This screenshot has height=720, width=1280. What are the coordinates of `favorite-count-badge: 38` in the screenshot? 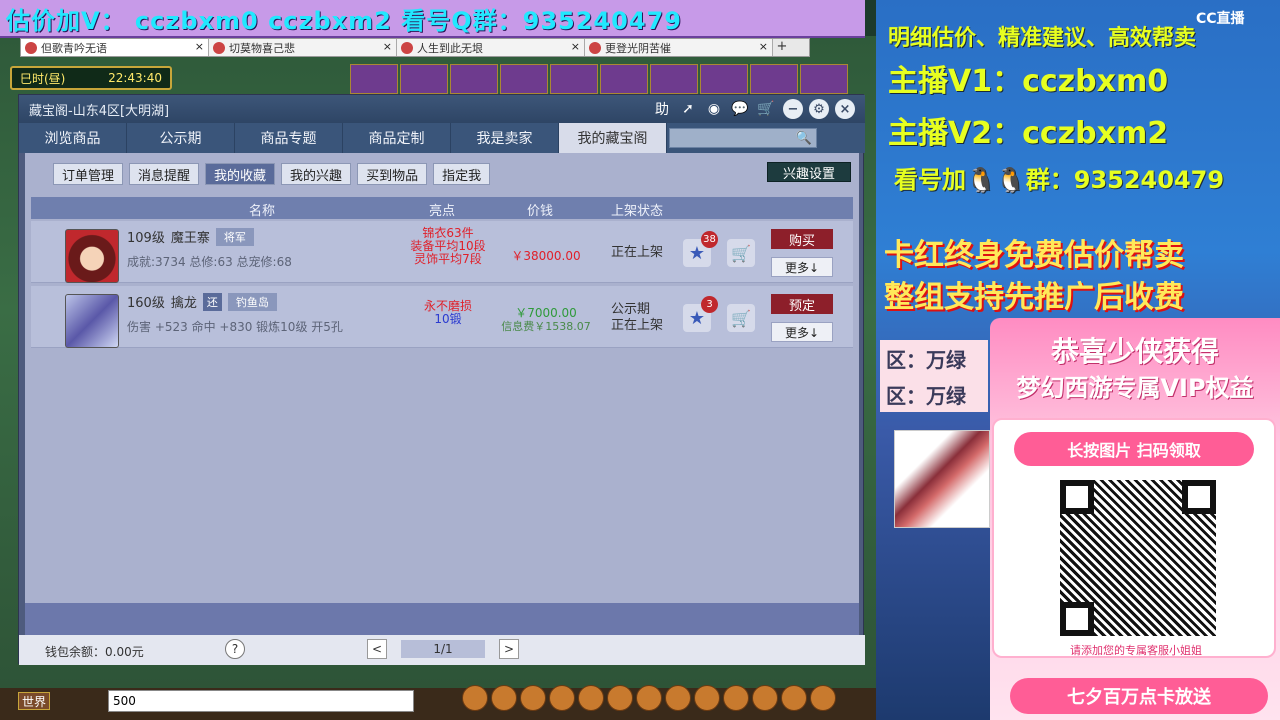 It's located at (709, 239).